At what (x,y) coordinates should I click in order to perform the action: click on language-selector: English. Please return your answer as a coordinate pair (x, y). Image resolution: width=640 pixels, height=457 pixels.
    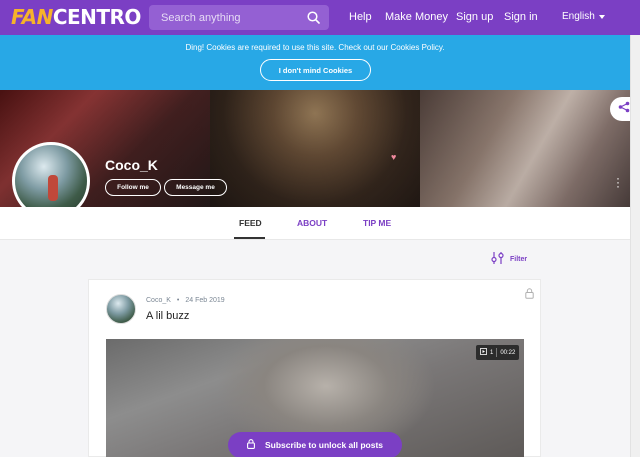
    Looking at the image, I should click on (583, 16).